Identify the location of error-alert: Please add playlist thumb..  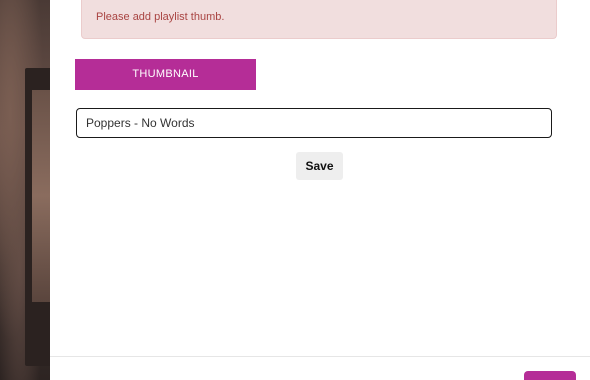
(319, 19).